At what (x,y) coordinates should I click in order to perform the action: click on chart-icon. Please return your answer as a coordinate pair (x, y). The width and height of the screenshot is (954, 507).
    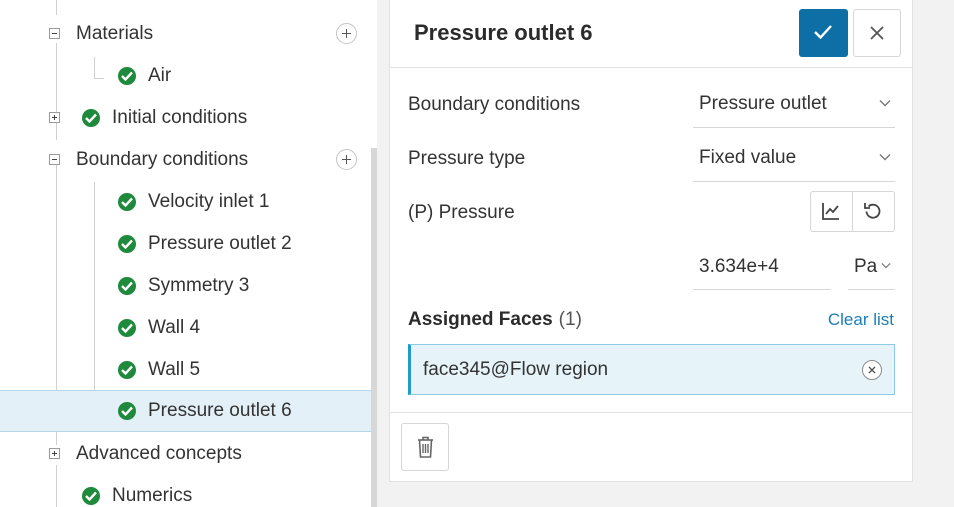
    Looking at the image, I should click on (830, 211).